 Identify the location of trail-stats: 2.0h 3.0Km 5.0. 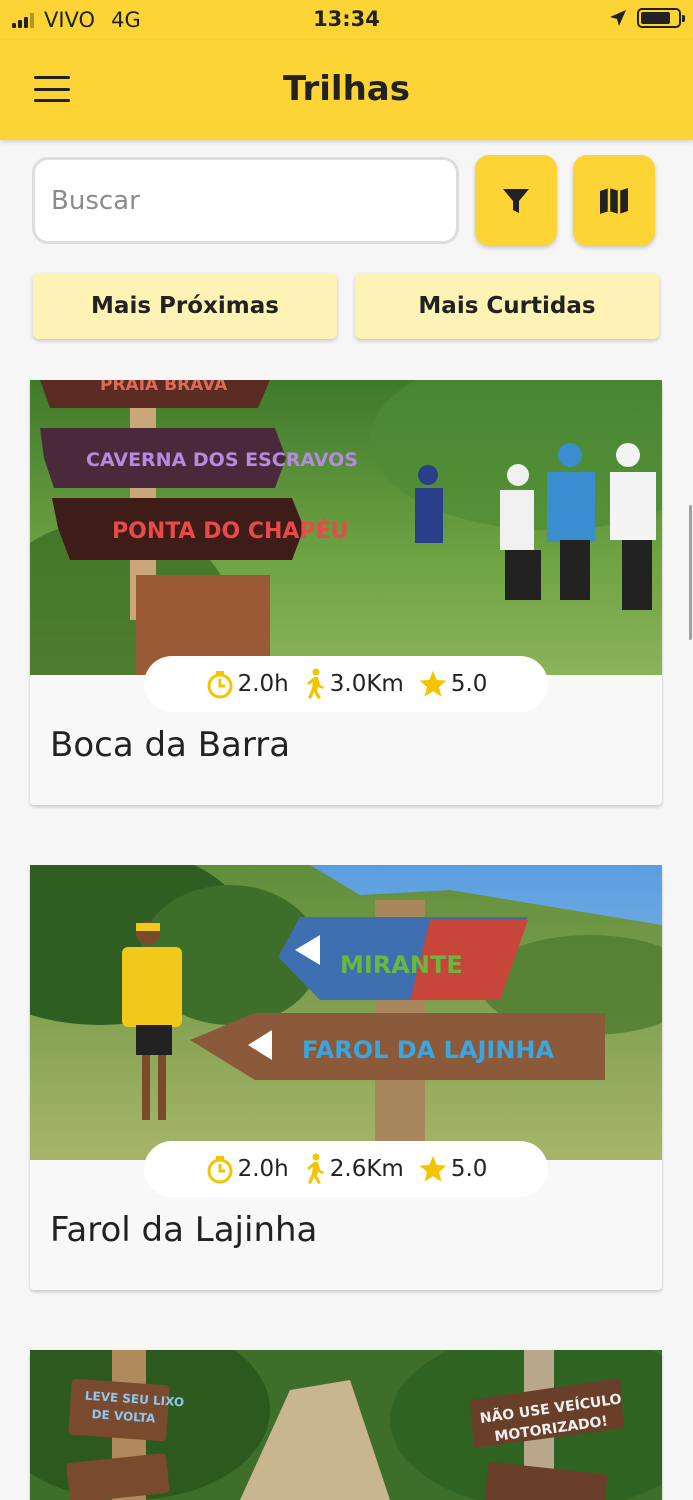
(346, 684).